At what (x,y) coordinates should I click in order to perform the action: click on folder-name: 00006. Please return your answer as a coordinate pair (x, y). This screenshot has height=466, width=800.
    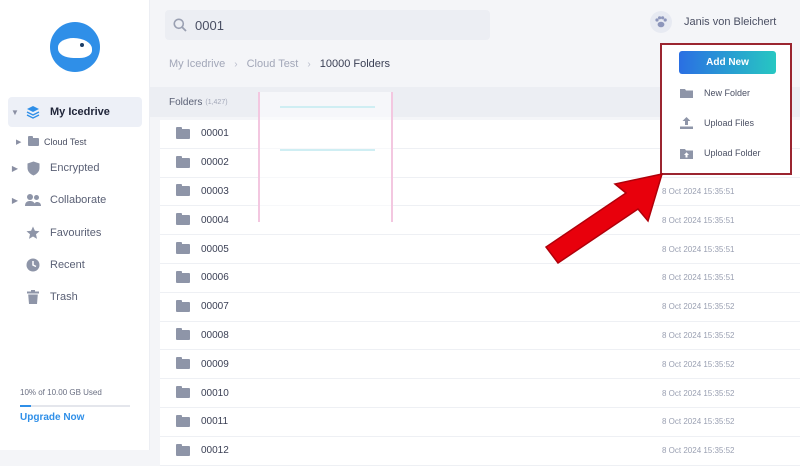
    Looking at the image, I should click on (215, 277).